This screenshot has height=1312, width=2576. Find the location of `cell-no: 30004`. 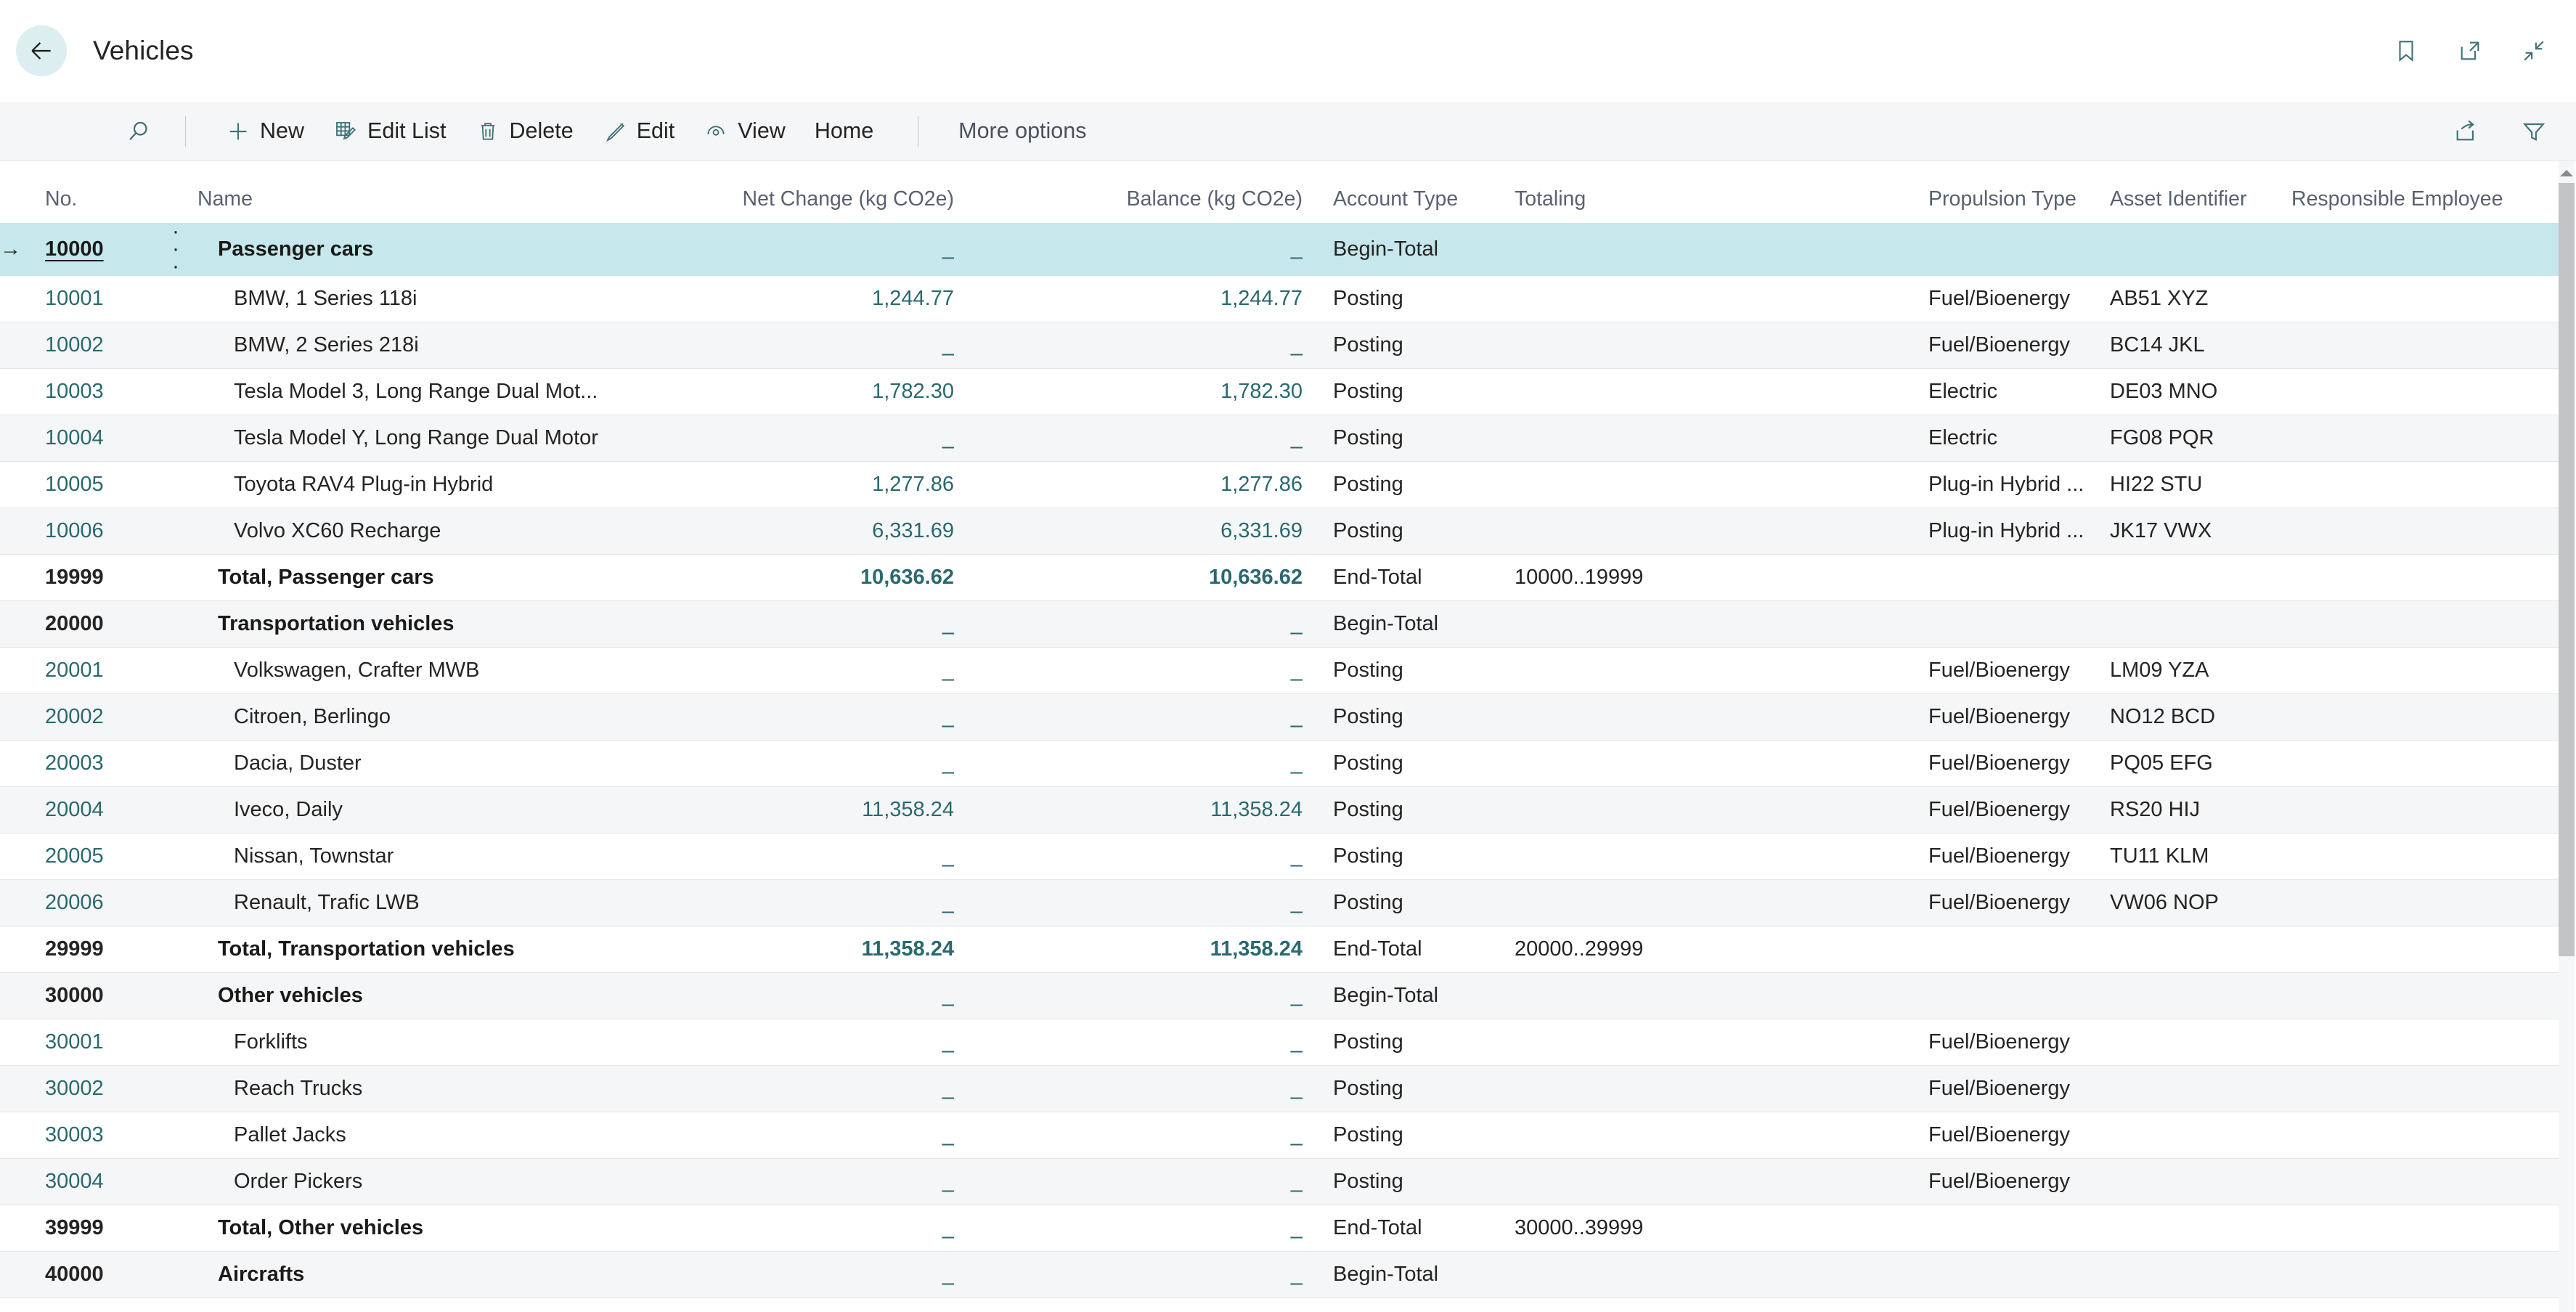

cell-no: 30004 is located at coordinates (99, 1181).